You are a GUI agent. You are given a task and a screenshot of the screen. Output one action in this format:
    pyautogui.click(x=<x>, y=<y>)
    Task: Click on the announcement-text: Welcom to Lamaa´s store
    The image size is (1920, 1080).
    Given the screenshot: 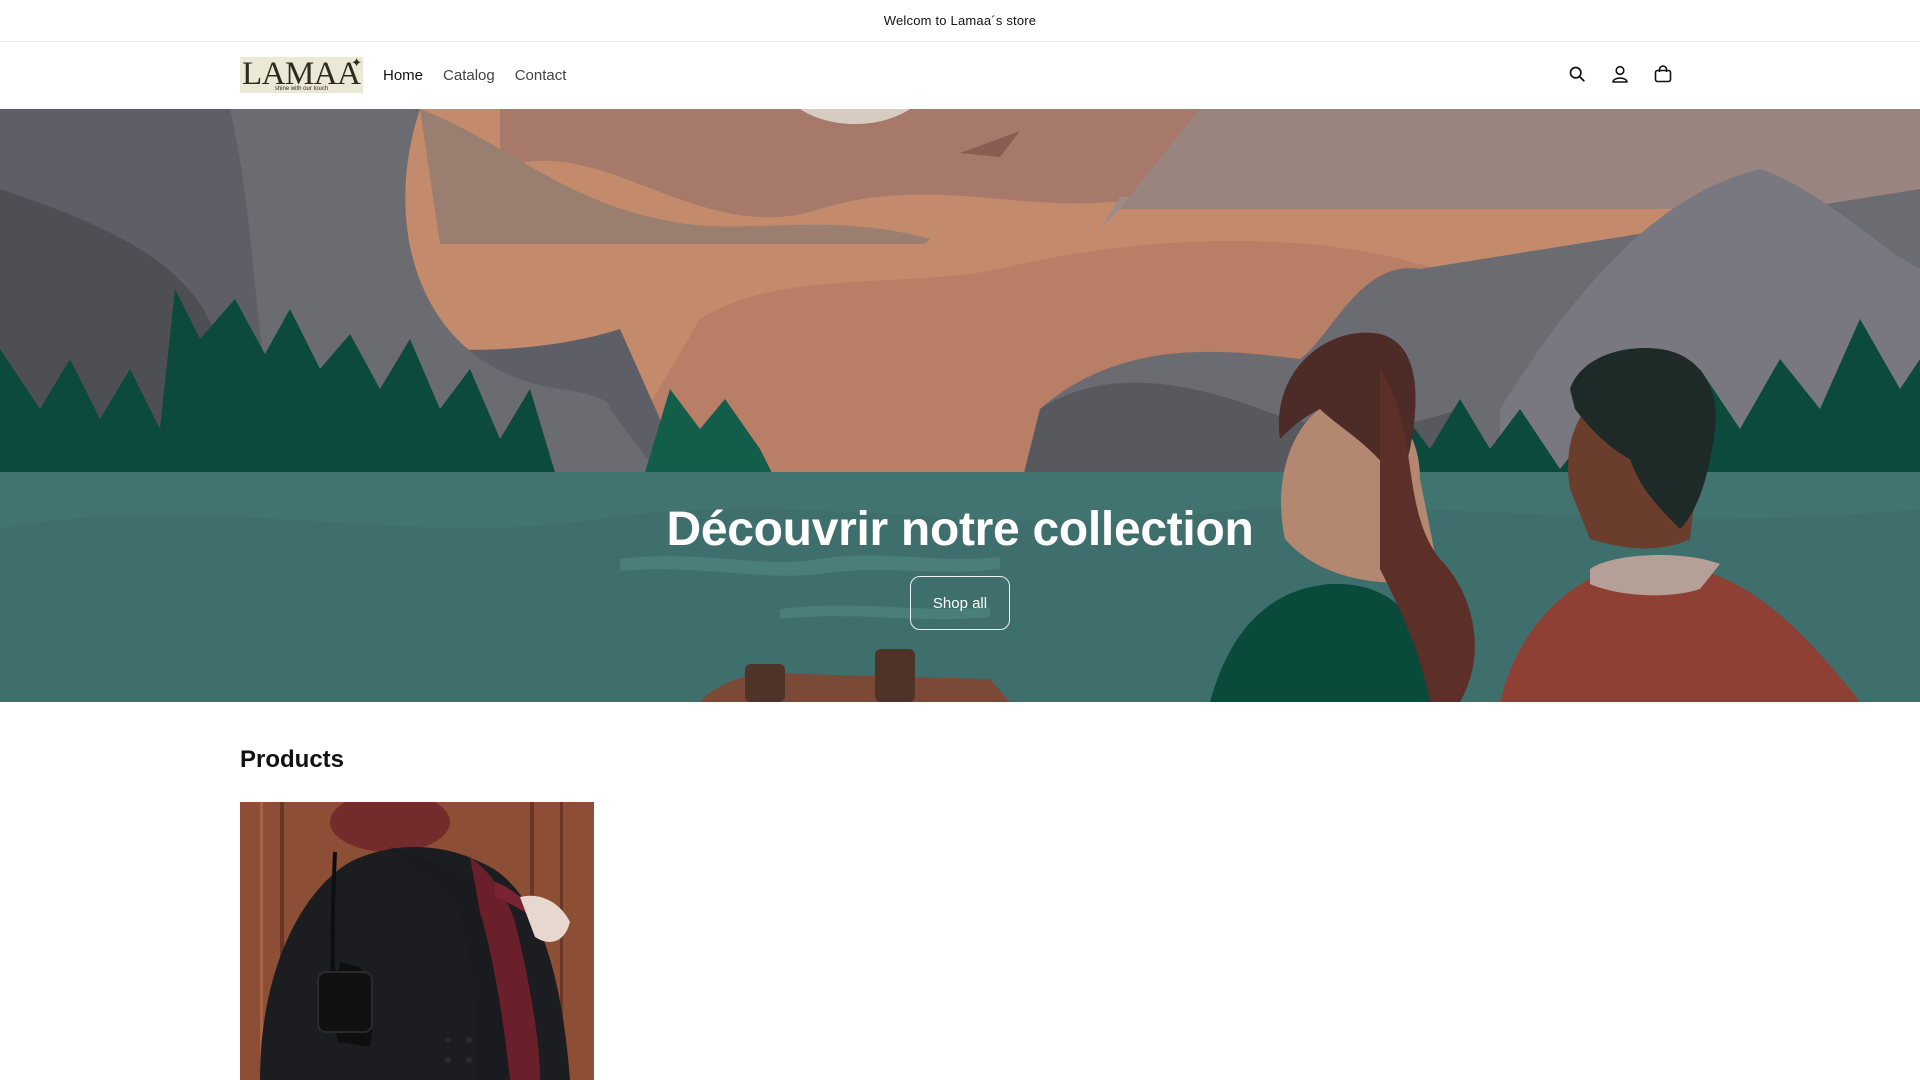 What is the action you would take?
    pyautogui.click(x=960, y=20)
    